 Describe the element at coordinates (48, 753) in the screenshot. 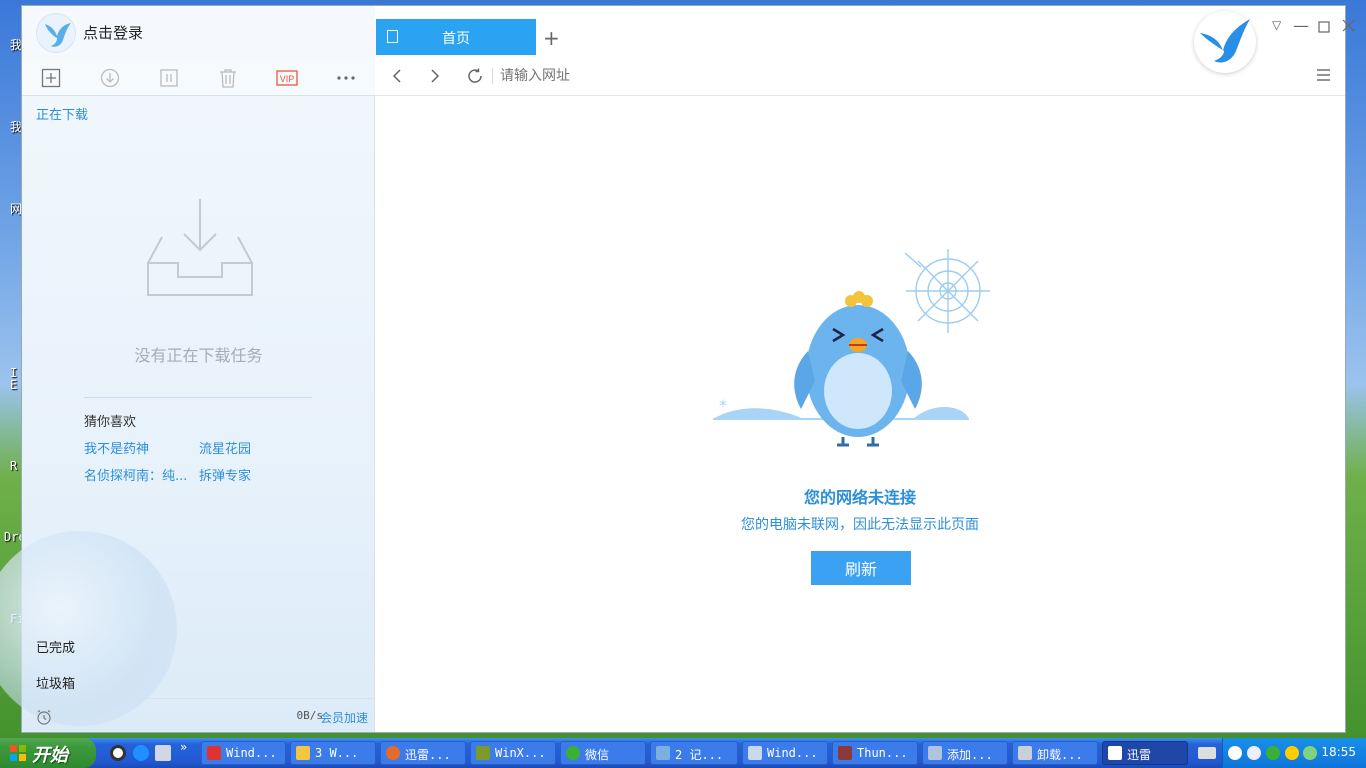

I see `start-button: 开始` at that location.